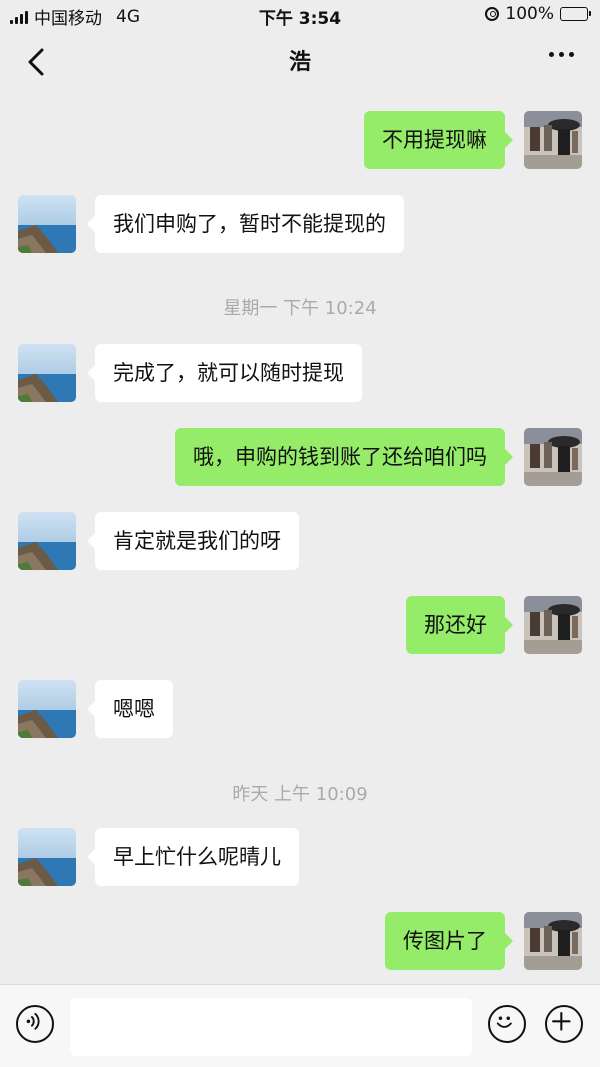  What do you see at coordinates (224, 373) in the screenshot?
I see `received-message-bubble: 完成了，就可以随时提现` at bounding box center [224, 373].